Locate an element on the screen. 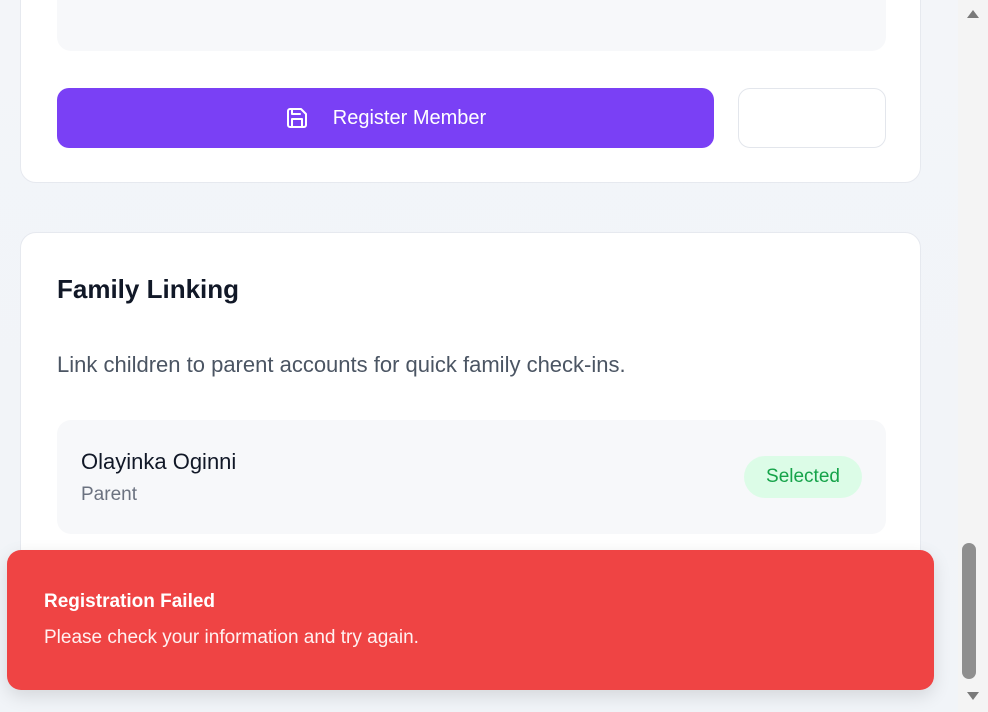 This screenshot has width=988, height=712. secondary-button is located at coordinates (812, 118).